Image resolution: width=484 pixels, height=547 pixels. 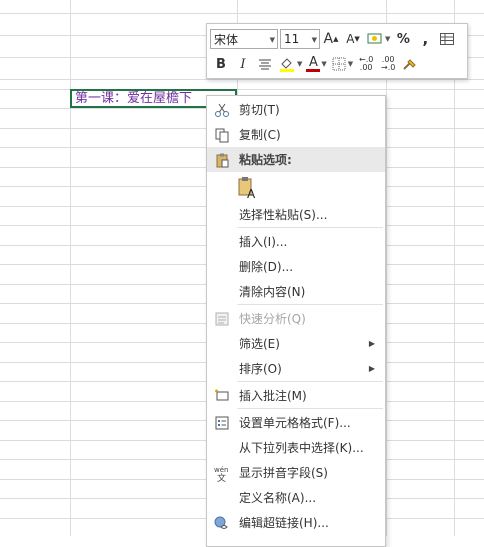 What do you see at coordinates (221, 477) in the screenshot?
I see `svg-text: 文` at bounding box center [221, 477].